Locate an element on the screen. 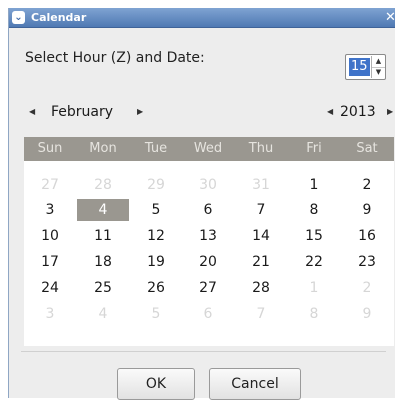  weekday-thu: Thu is located at coordinates (261, 148).